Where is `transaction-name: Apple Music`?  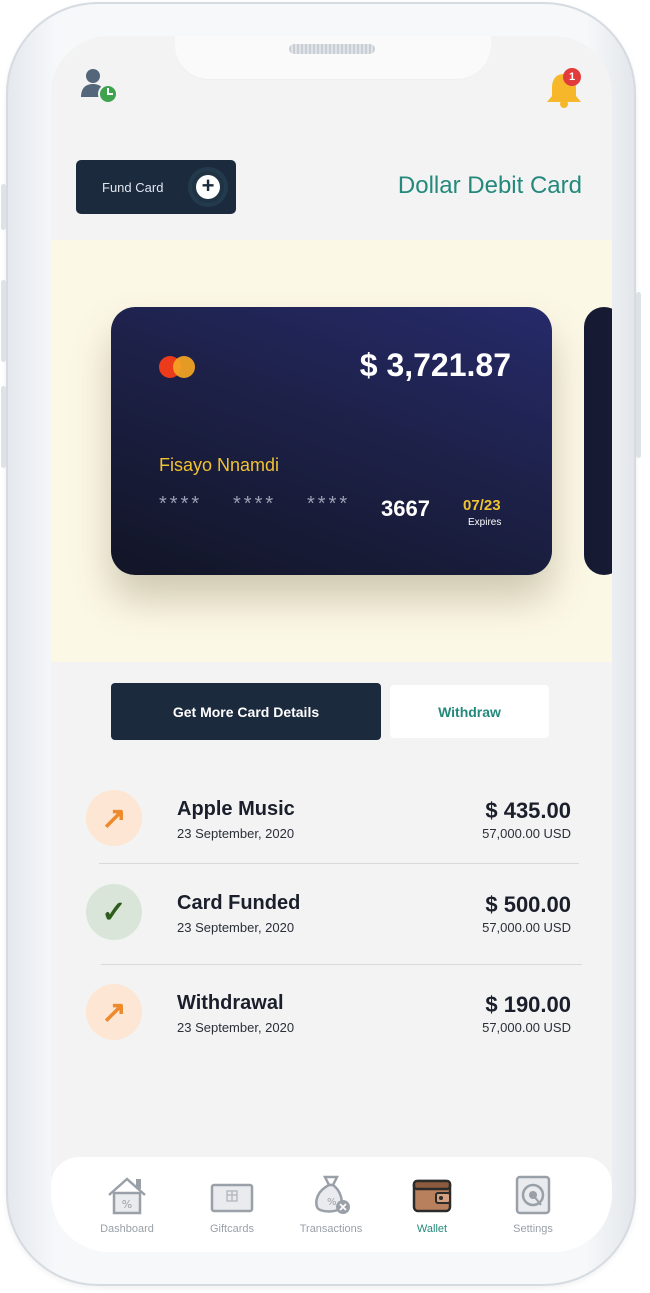 transaction-name: Apple Music is located at coordinates (236, 809).